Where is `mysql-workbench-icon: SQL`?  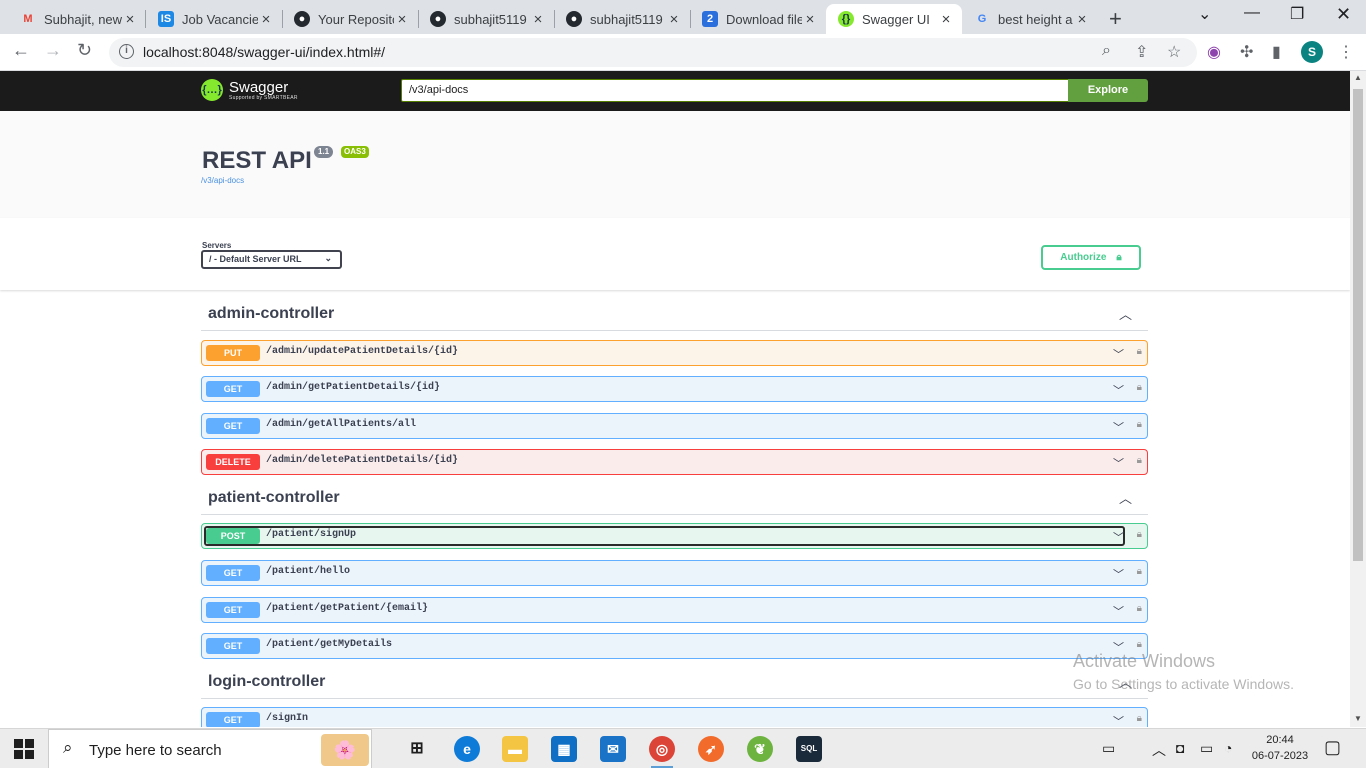 mysql-workbench-icon: SQL is located at coordinates (809, 749).